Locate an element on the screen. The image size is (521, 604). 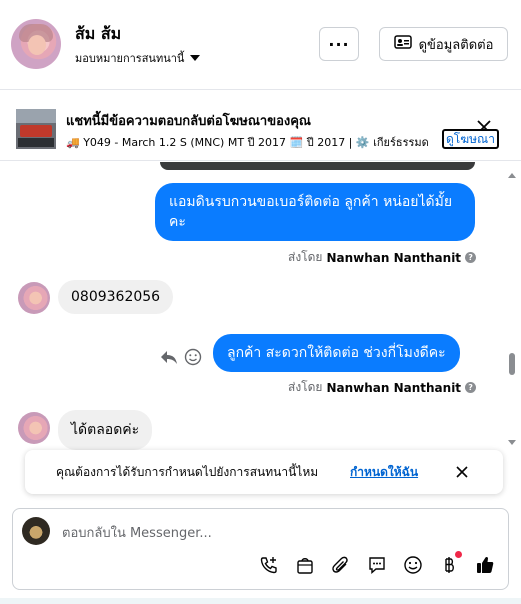
message-bubble-incoming: ได้ตลอดค่ะ is located at coordinates (105, 430).